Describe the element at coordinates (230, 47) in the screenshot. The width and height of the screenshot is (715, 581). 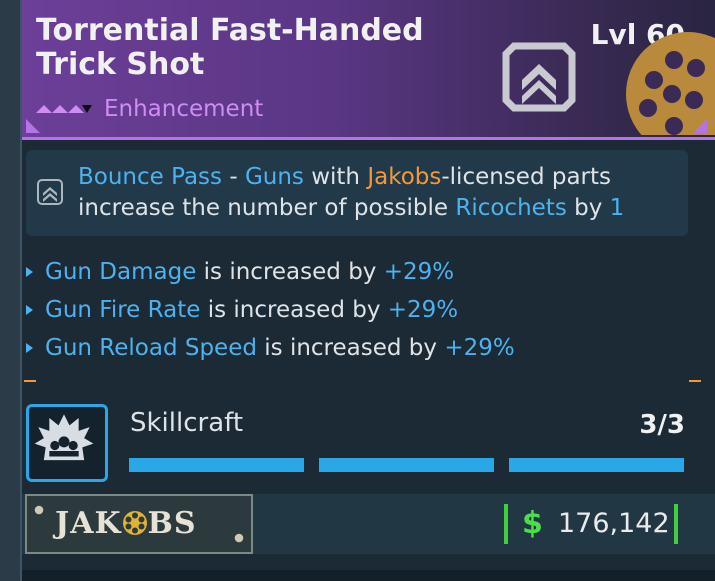
I see `item-title: Torrential Fast-Handed Trick Shot` at that location.